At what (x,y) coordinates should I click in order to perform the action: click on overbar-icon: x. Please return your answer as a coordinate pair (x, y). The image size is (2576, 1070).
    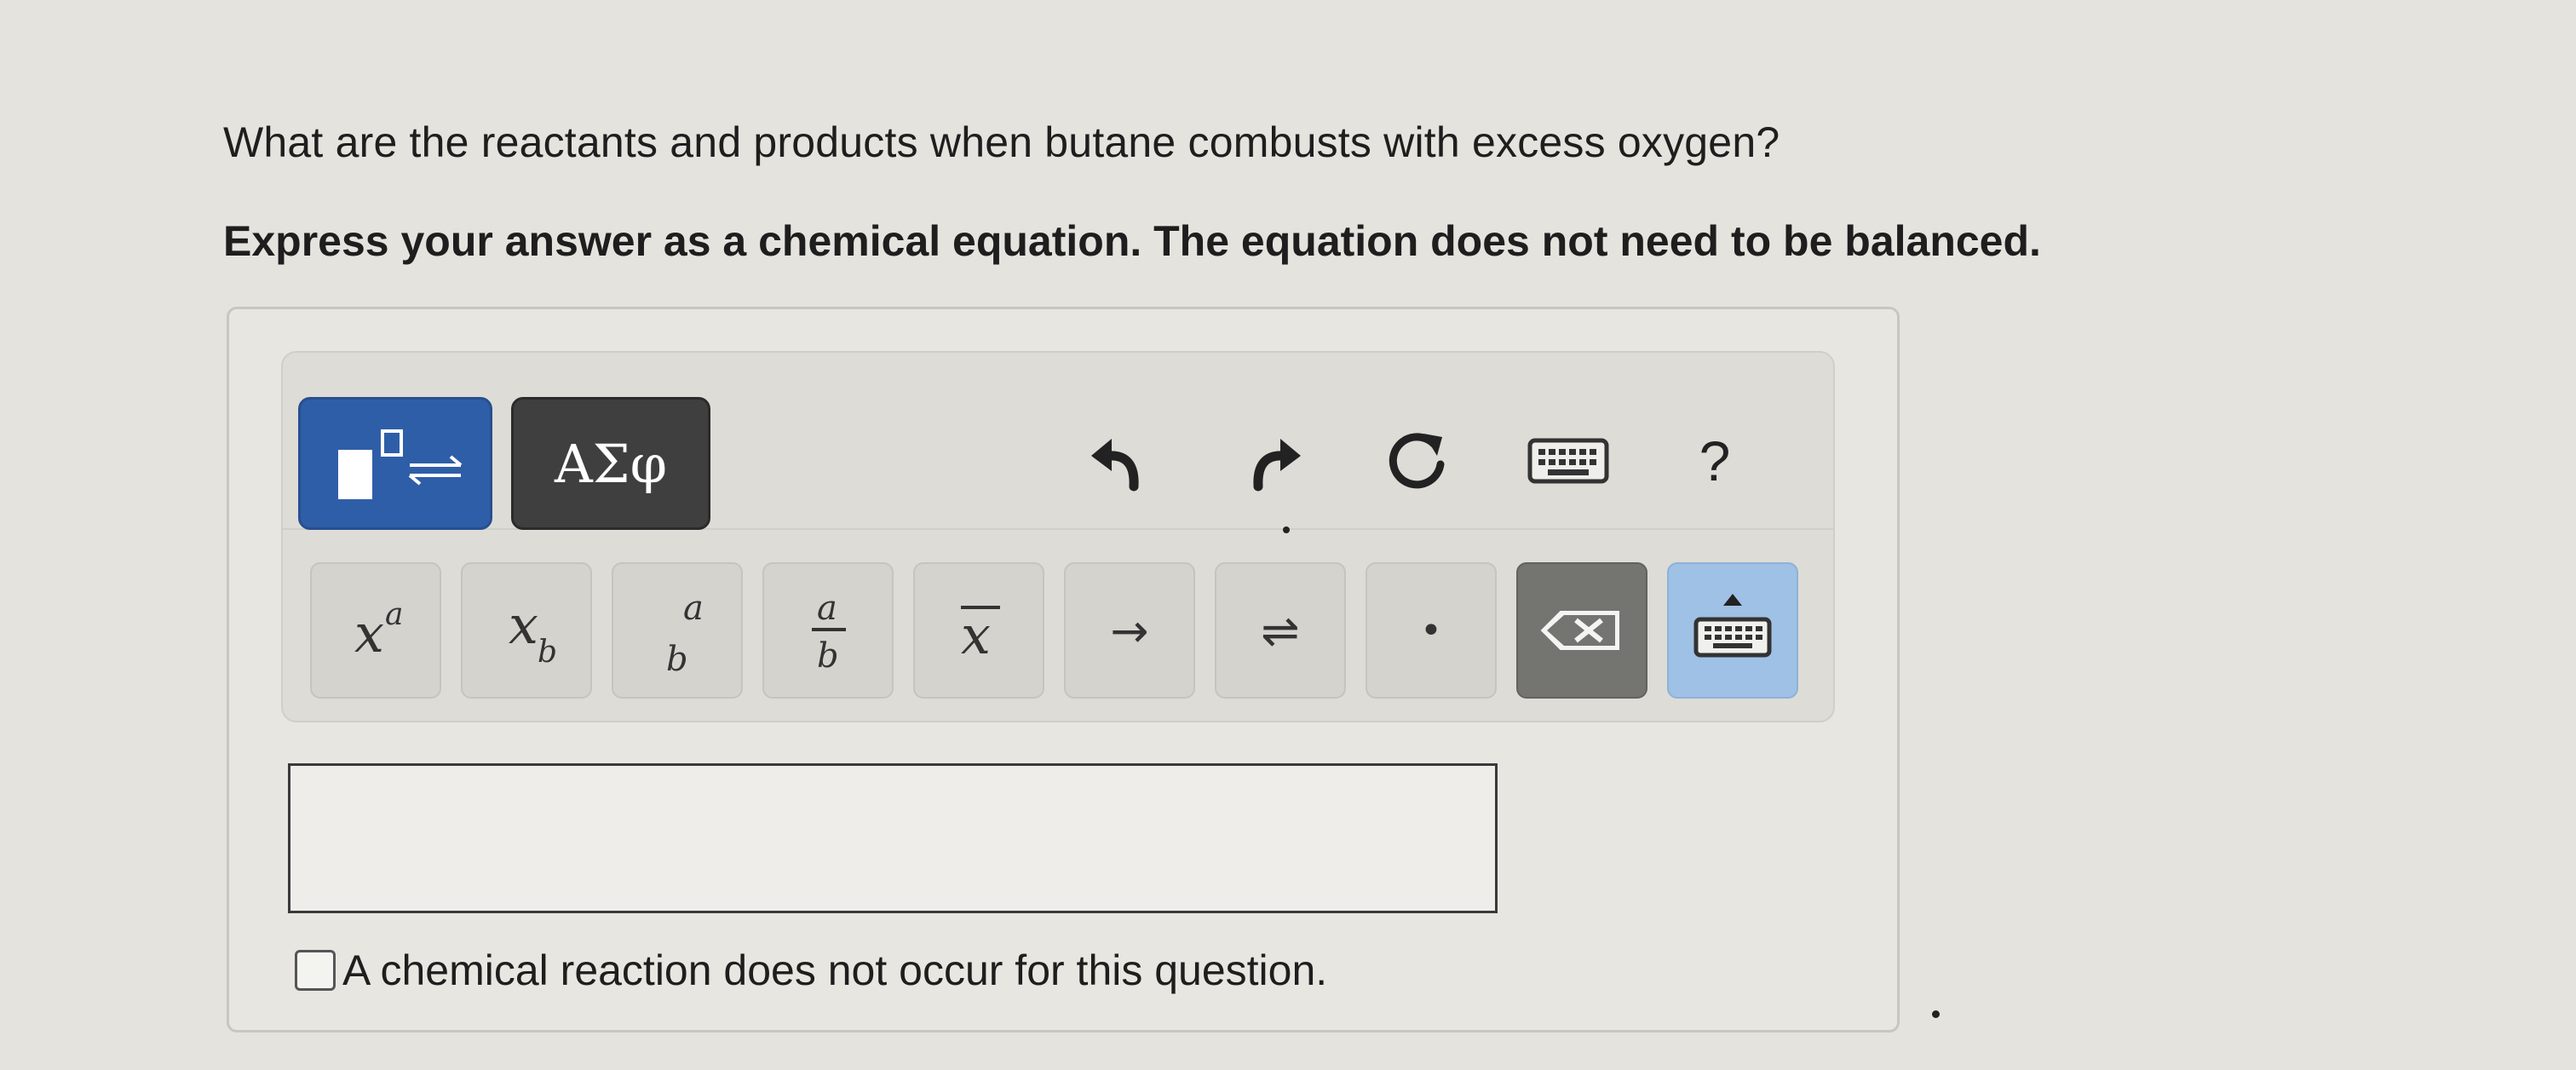
    Looking at the image, I should click on (981, 635).